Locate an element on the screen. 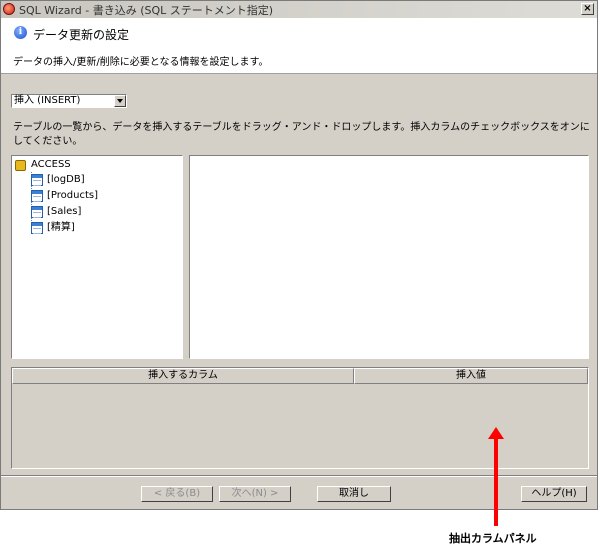 The image size is (600, 547). table-tree-panel: ACCESS [logDB] [Products] [Sales] [精算] is located at coordinates (97, 257).